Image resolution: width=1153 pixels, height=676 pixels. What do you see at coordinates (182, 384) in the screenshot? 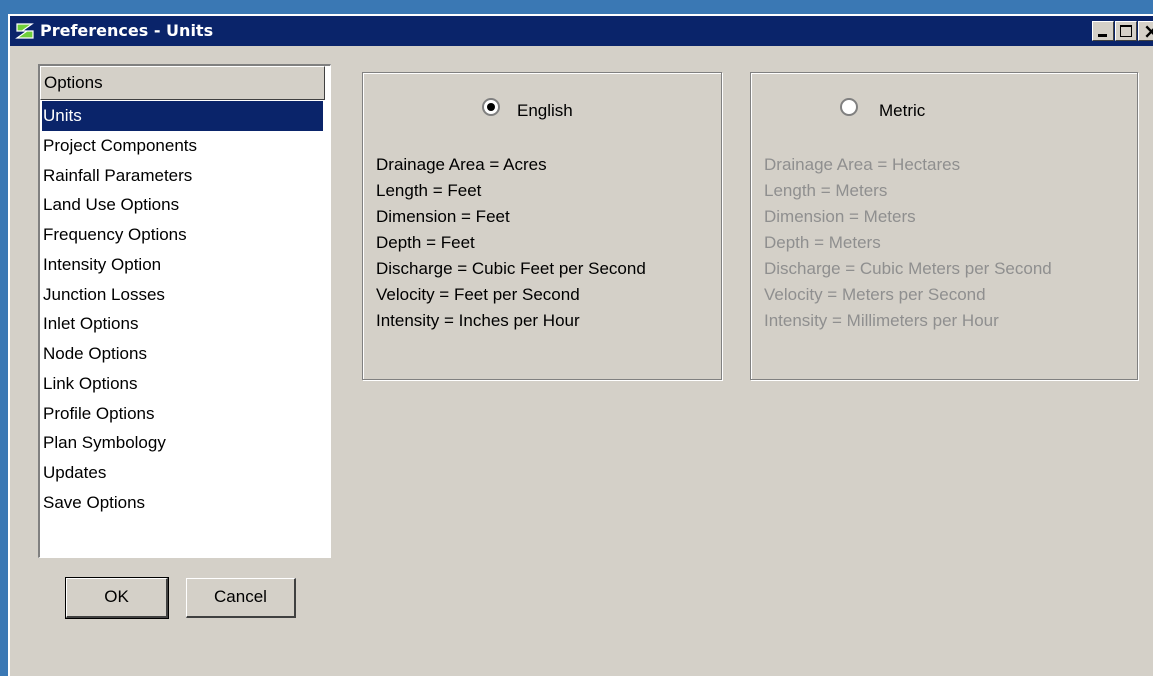
I see `options-list-item: Link Options` at bounding box center [182, 384].